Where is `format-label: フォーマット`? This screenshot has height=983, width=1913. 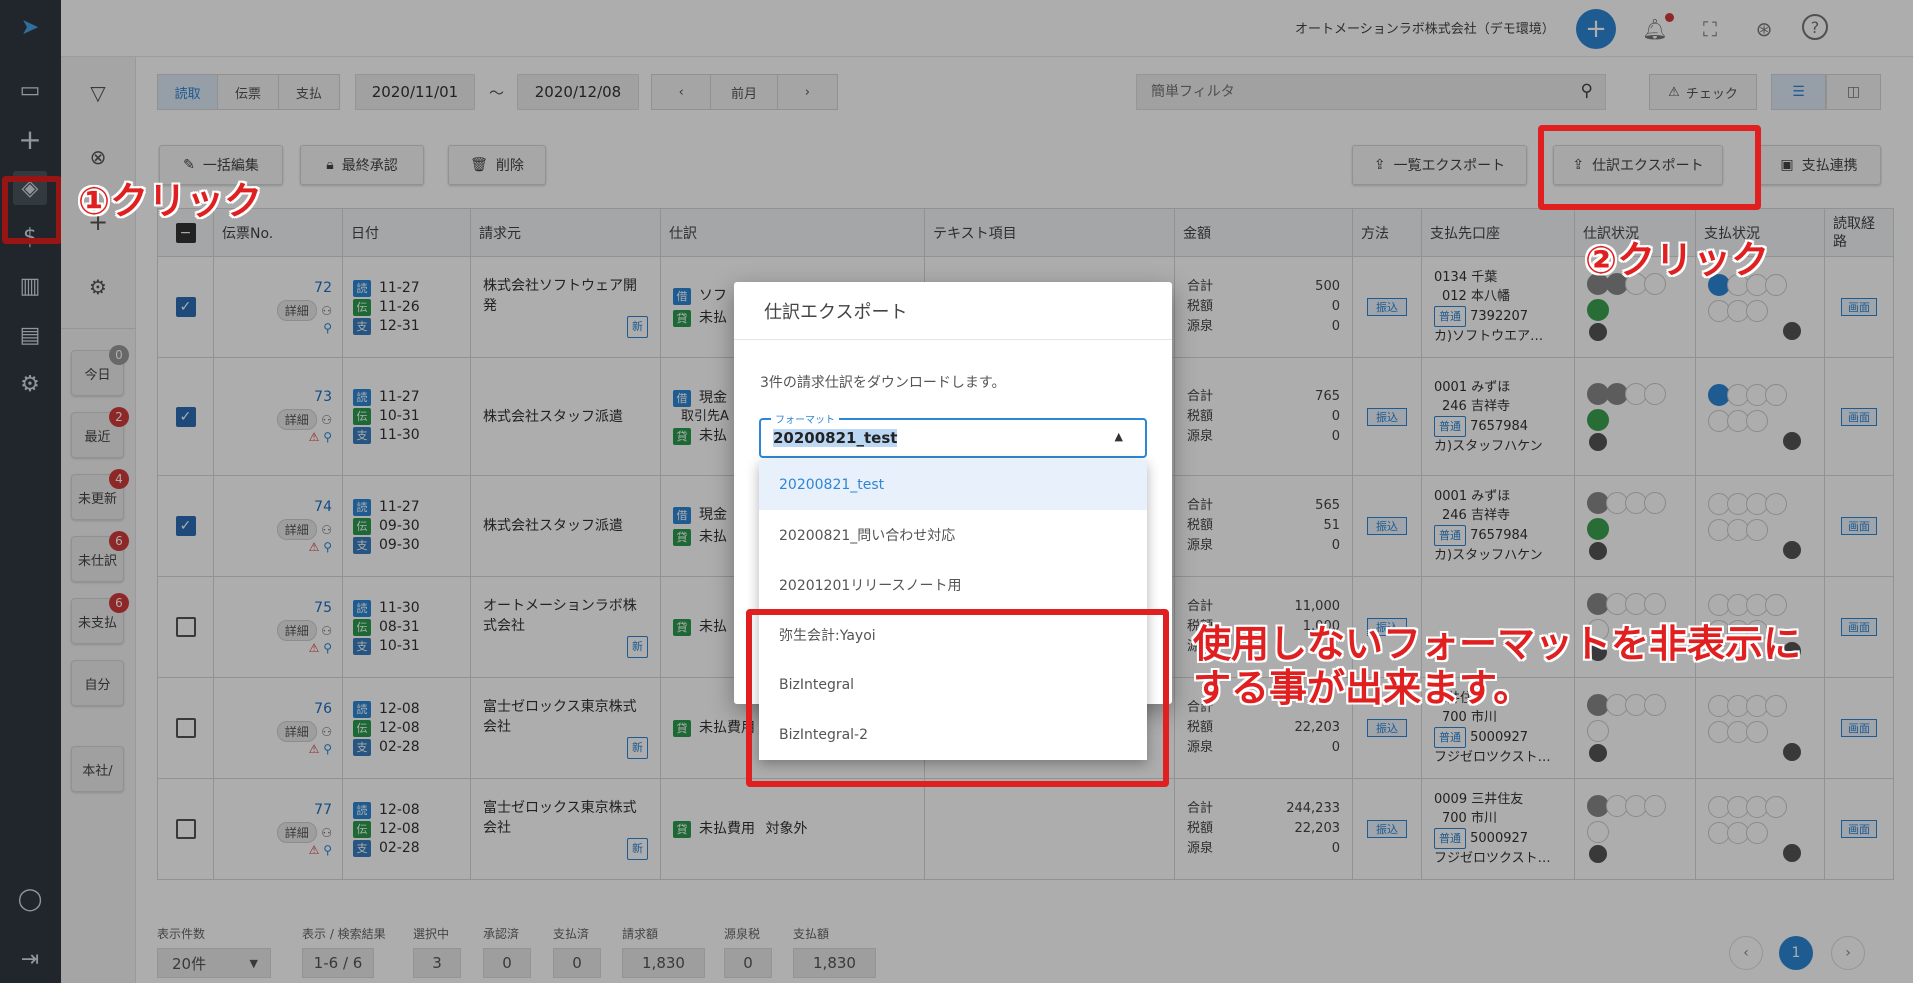
format-label: フォーマット is located at coordinates (805, 418).